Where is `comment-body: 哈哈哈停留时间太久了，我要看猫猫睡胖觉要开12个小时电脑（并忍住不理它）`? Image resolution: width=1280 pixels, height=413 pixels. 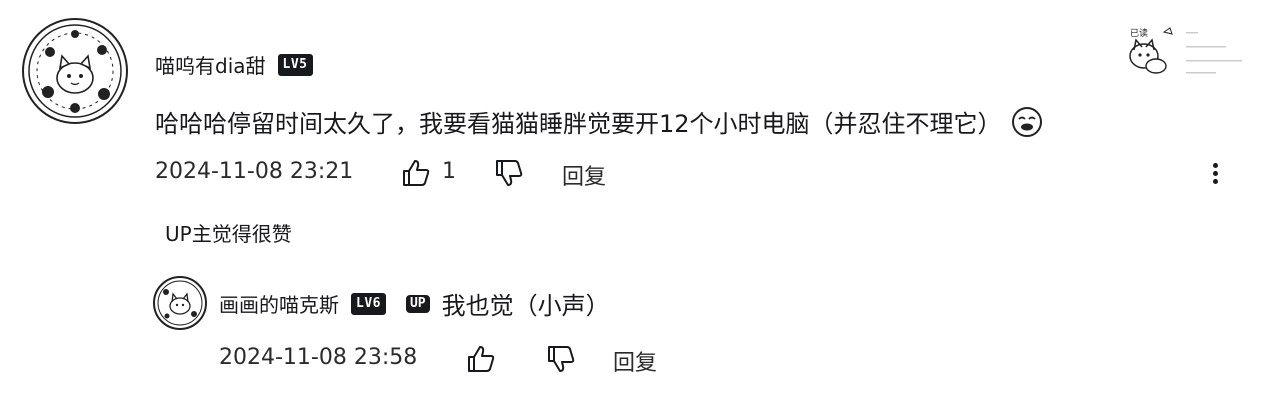
comment-body: 哈哈哈停留时间太久了，我要看猫猫睡胖觉要开12个小时电脑（并忍住不理它） is located at coordinates (599, 121).